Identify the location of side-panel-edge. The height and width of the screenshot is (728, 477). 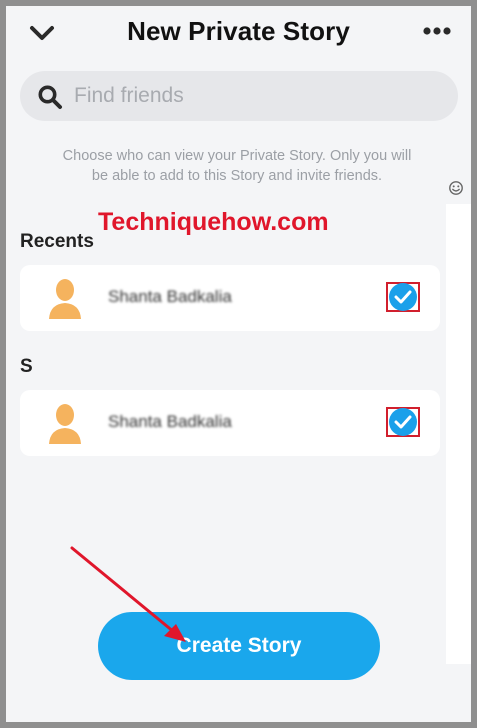
(458, 434).